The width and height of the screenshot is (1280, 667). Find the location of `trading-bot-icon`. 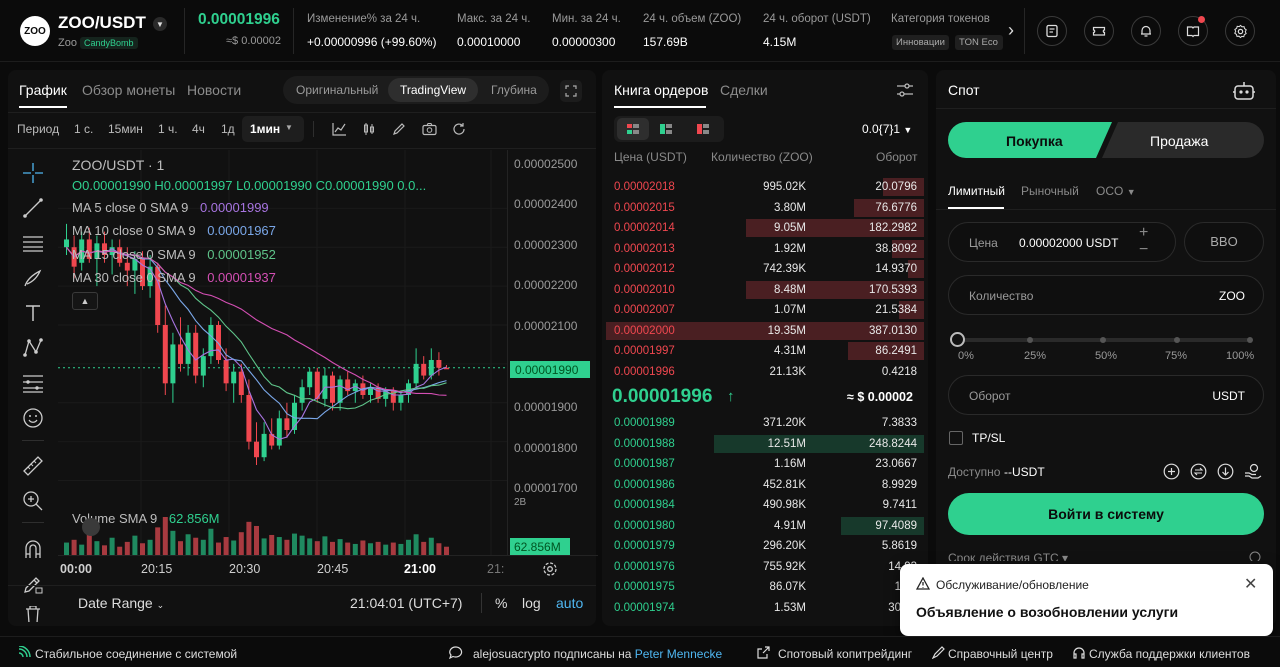

trading-bot-icon is located at coordinates (1244, 92).